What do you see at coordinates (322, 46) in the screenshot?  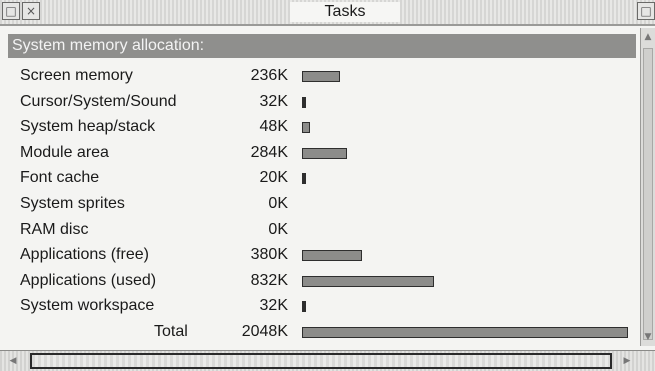 I see `section-header: System memory allocation:` at bounding box center [322, 46].